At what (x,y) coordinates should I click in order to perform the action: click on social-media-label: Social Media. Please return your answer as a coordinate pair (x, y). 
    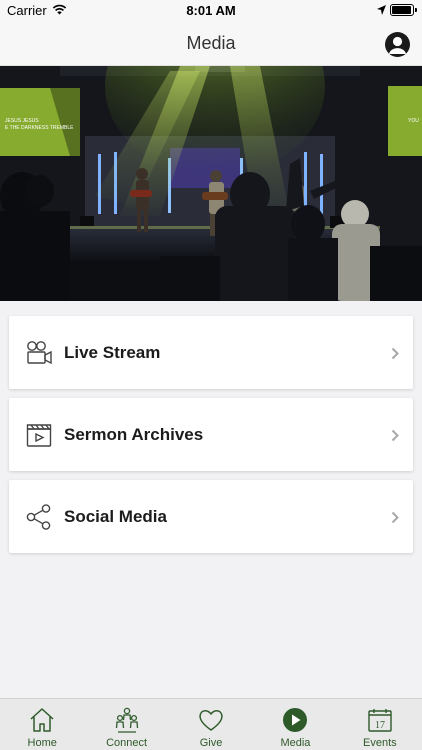
    Looking at the image, I should click on (115, 516).